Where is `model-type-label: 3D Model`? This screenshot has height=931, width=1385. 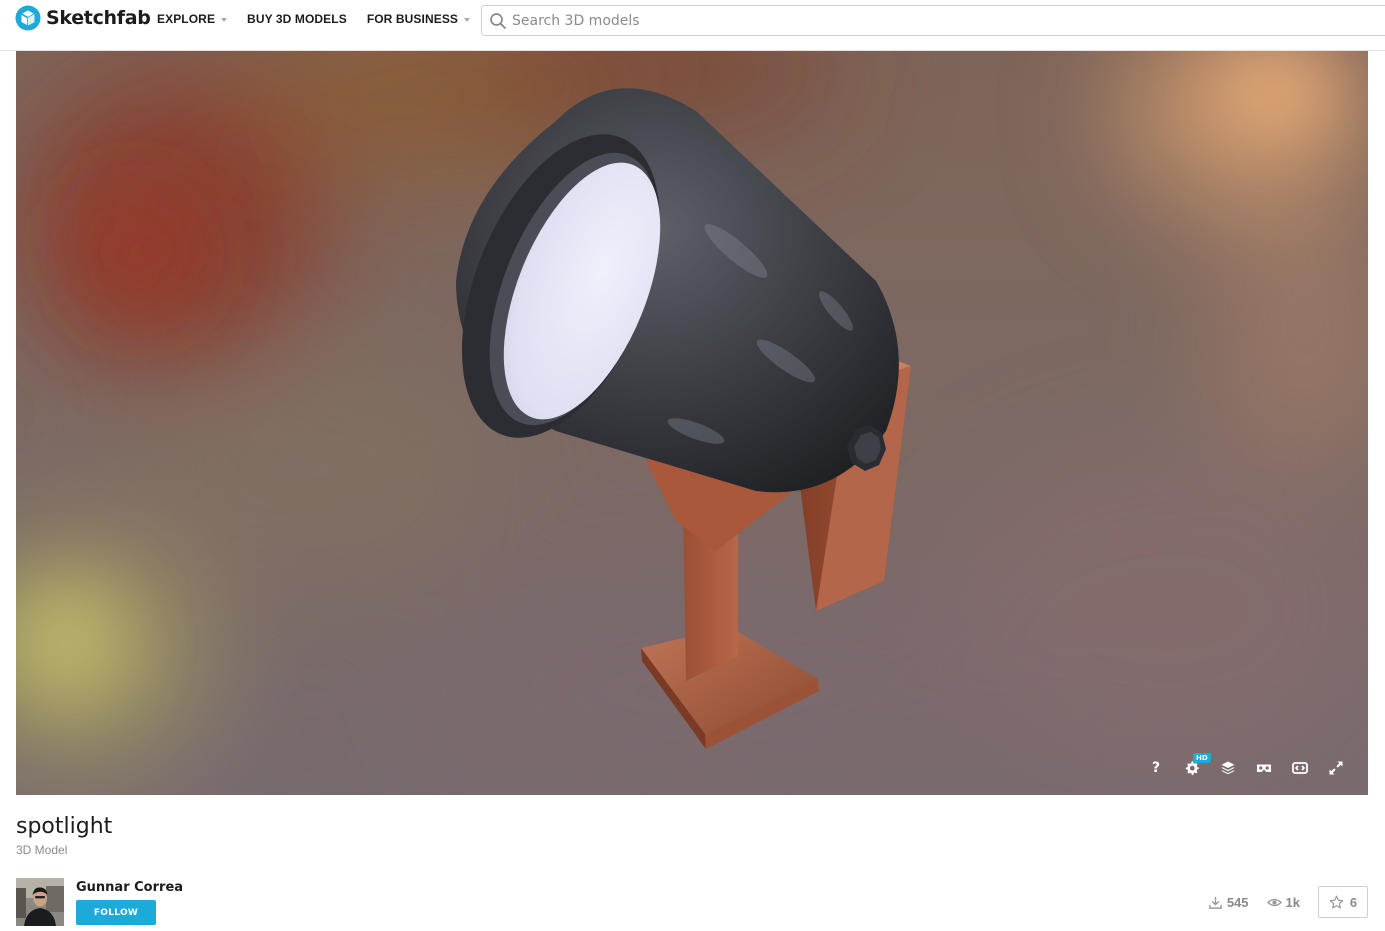 model-type-label: 3D Model is located at coordinates (42, 850).